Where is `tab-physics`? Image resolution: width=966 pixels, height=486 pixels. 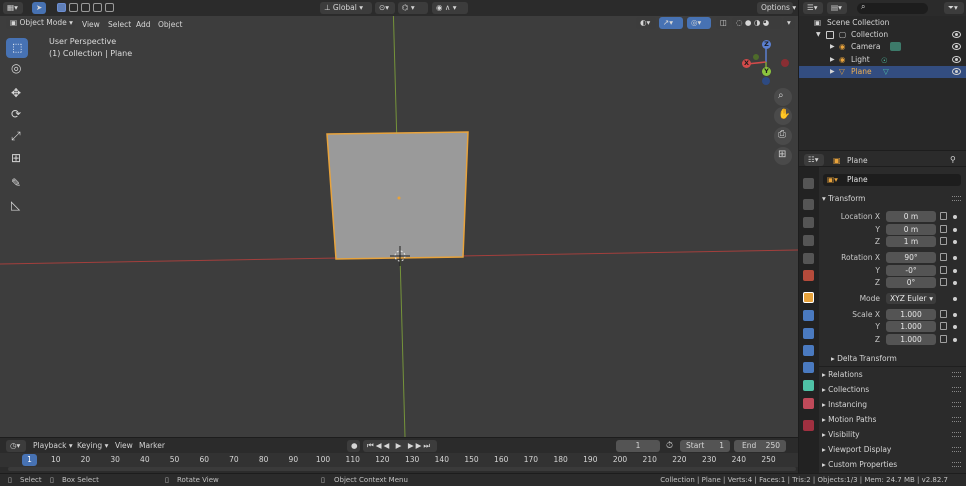 tab-physics is located at coordinates (808, 350).